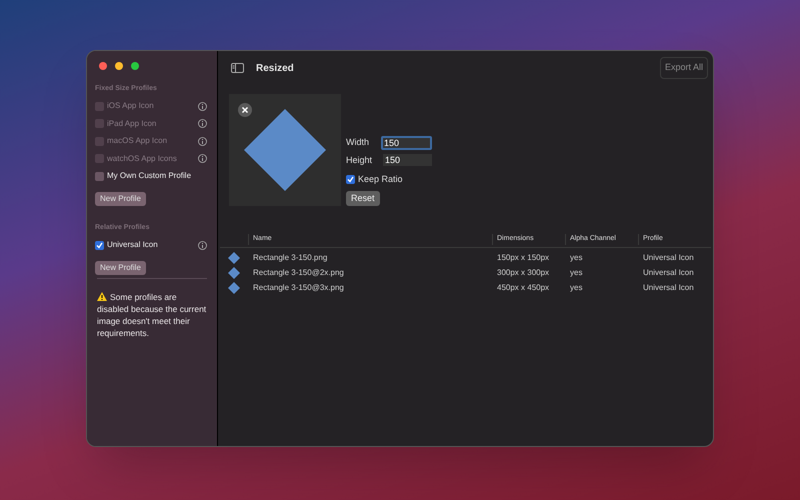 This screenshot has width=800, height=500. Describe the element at coordinates (142, 158) in the screenshot. I see `profile-label: watchOS App Icons` at that location.